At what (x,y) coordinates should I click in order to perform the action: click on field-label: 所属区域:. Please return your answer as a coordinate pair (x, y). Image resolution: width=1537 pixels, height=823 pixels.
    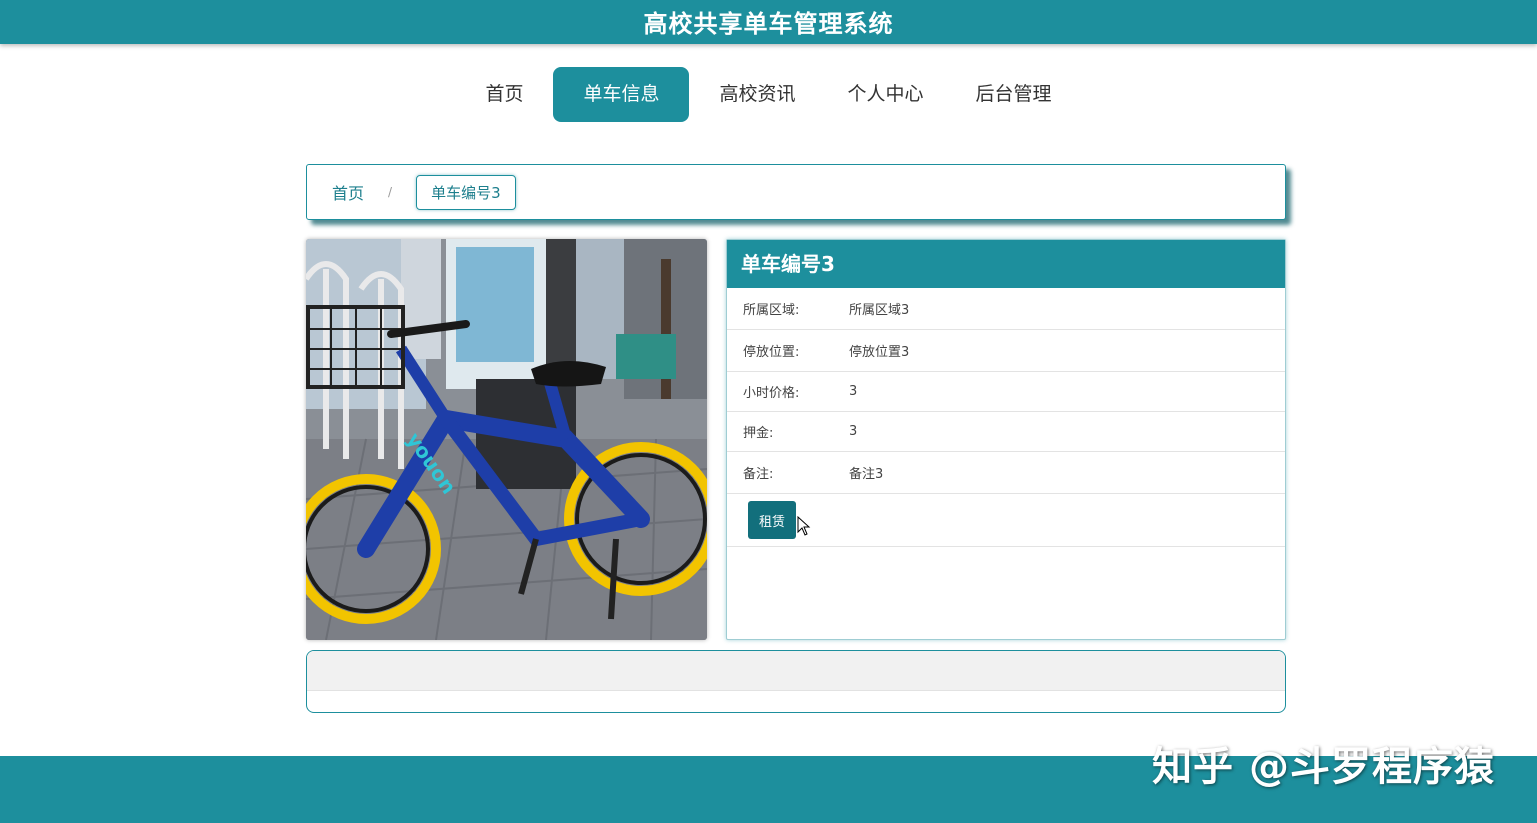
    Looking at the image, I should click on (771, 310).